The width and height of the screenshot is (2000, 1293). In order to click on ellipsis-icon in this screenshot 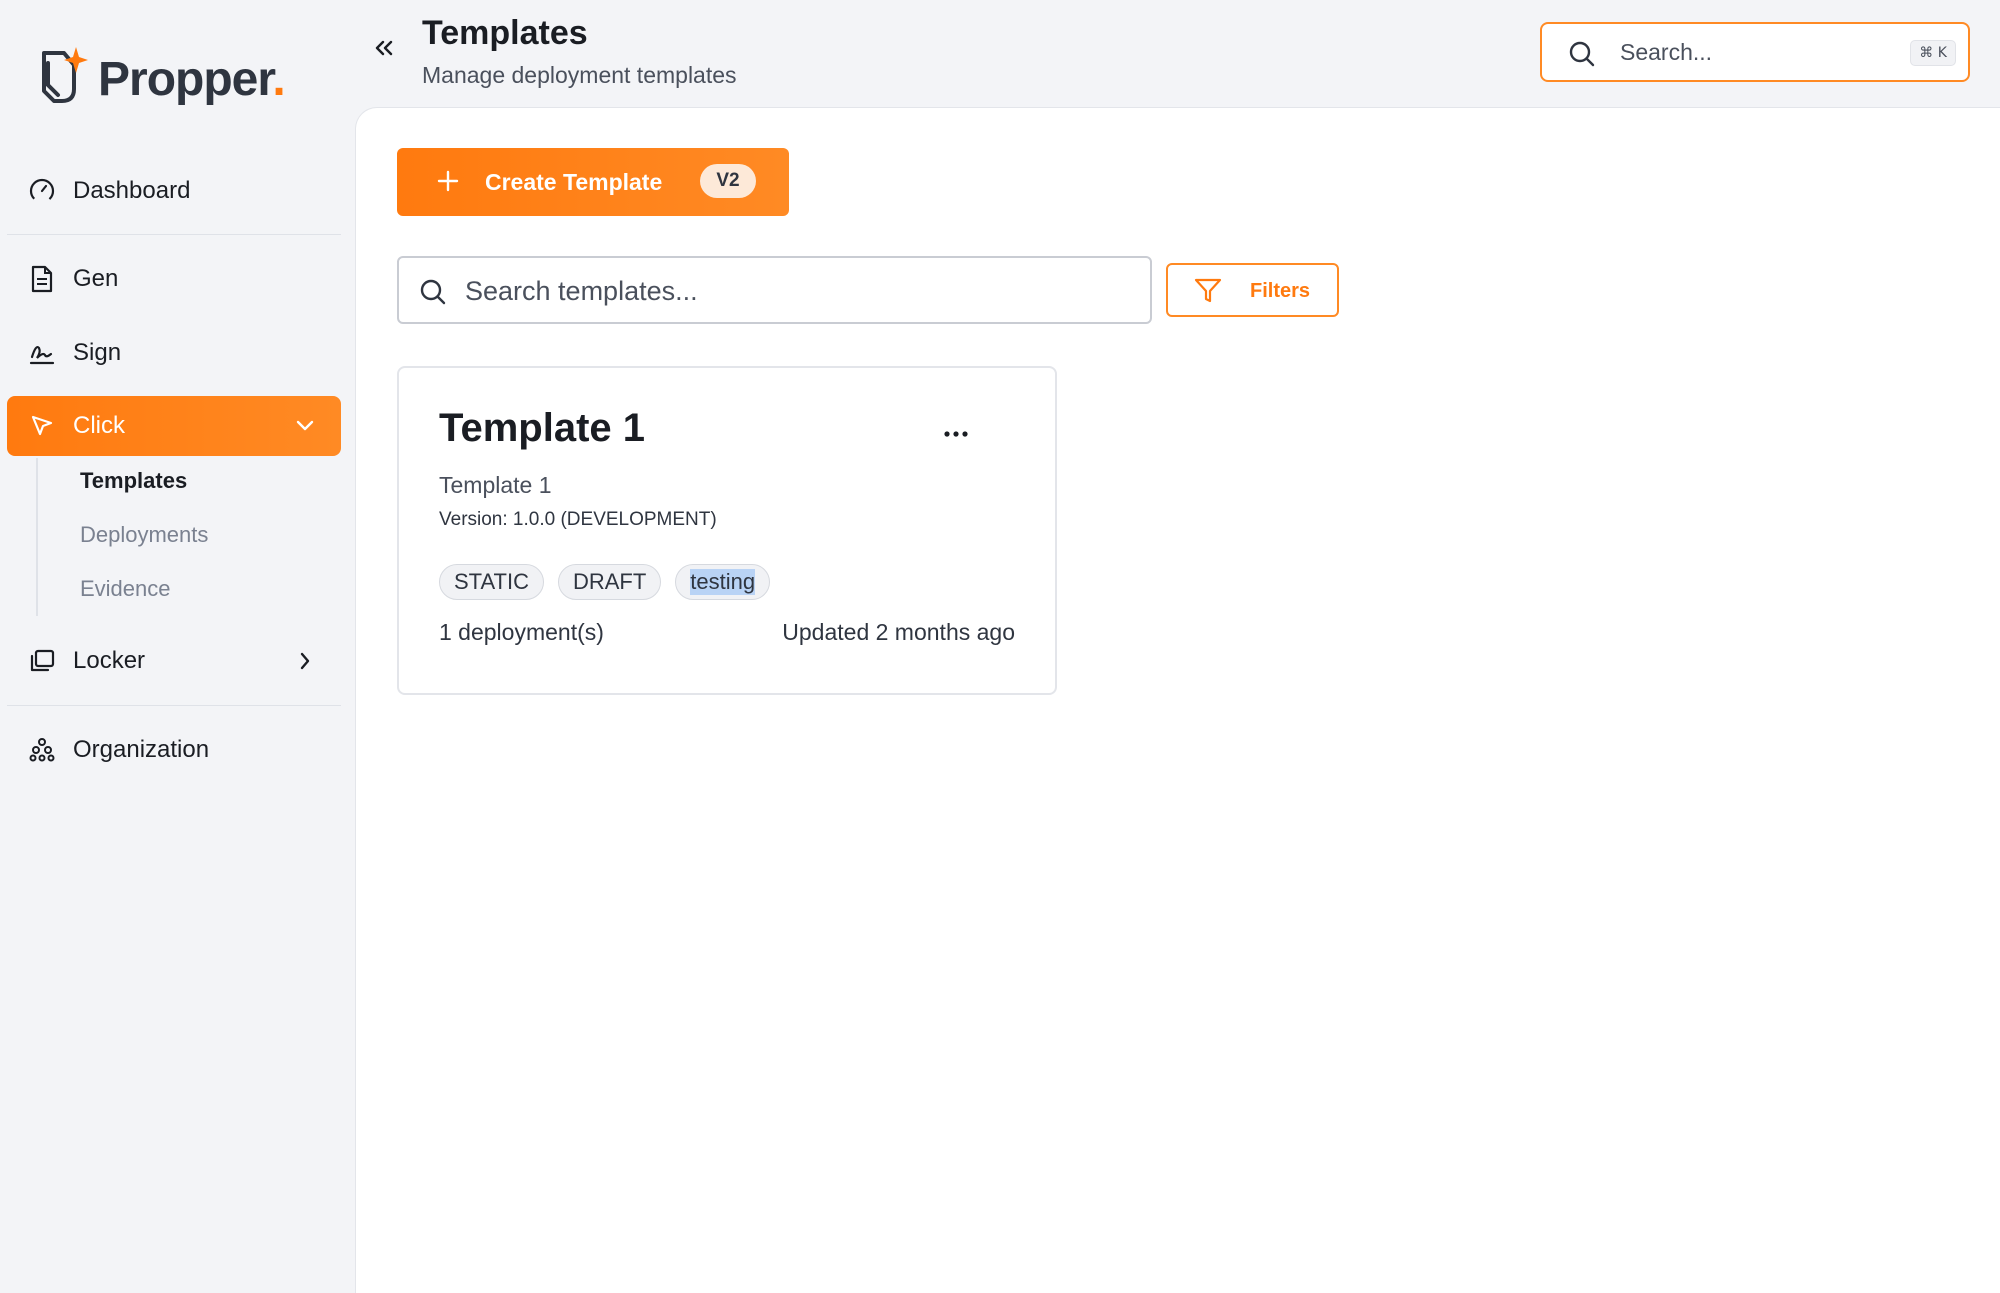, I will do `click(956, 434)`.